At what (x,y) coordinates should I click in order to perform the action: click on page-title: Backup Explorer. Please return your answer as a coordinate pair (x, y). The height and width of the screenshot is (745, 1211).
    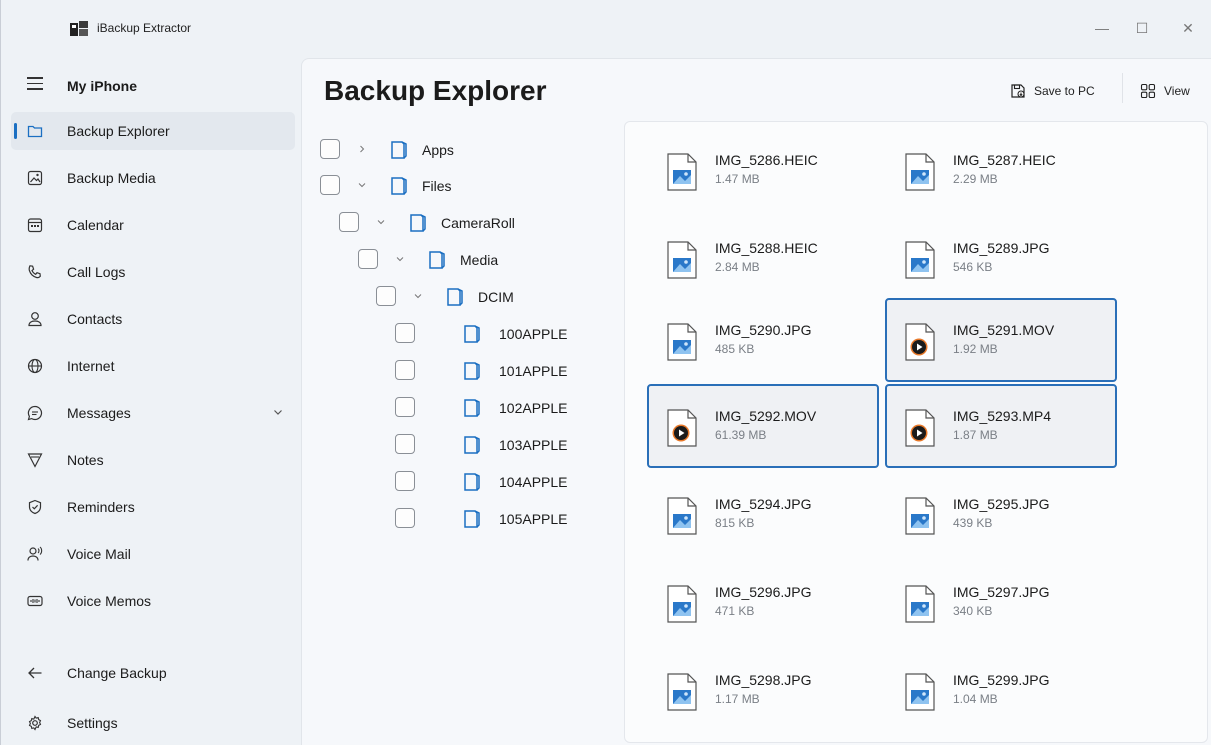
    Looking at the image, I should click on (435, 90).